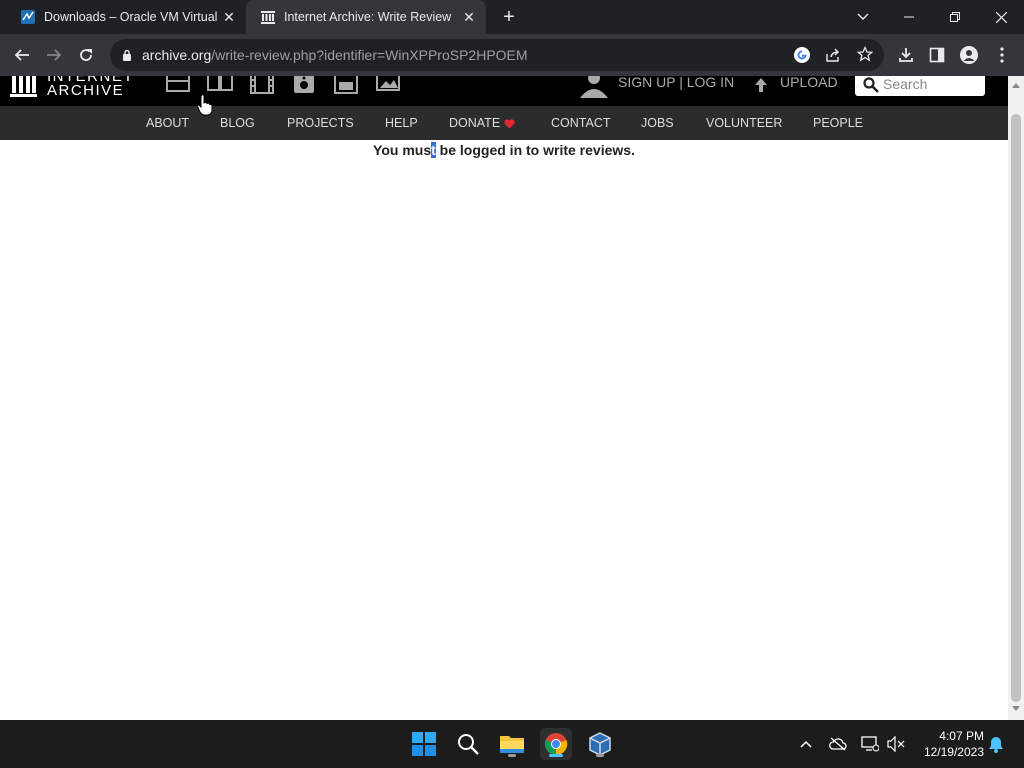 The image size is (1024, 768). Describe the element at coordinates (1016, 709) in the screenshot. I see `scroll-down-icon` at that location.